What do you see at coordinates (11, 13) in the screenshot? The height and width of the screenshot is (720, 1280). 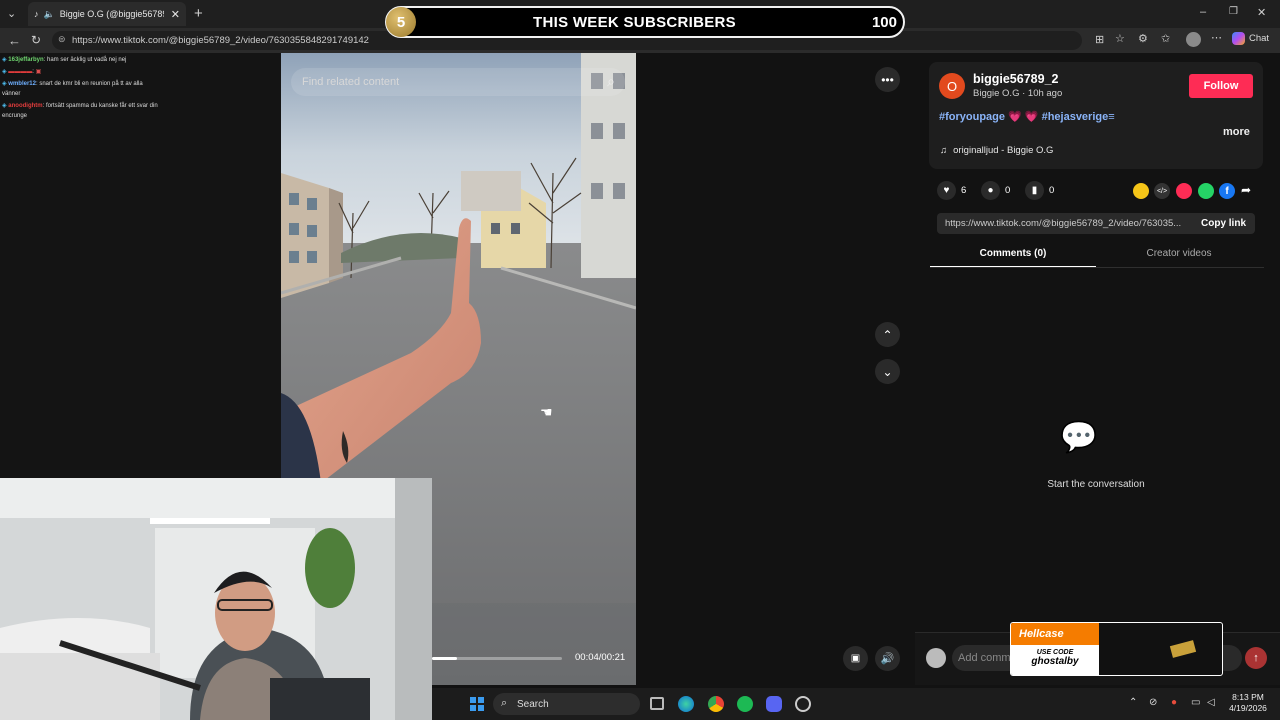 I see `tab-actions-icon: ⌄` at bounding box center [11, 13].